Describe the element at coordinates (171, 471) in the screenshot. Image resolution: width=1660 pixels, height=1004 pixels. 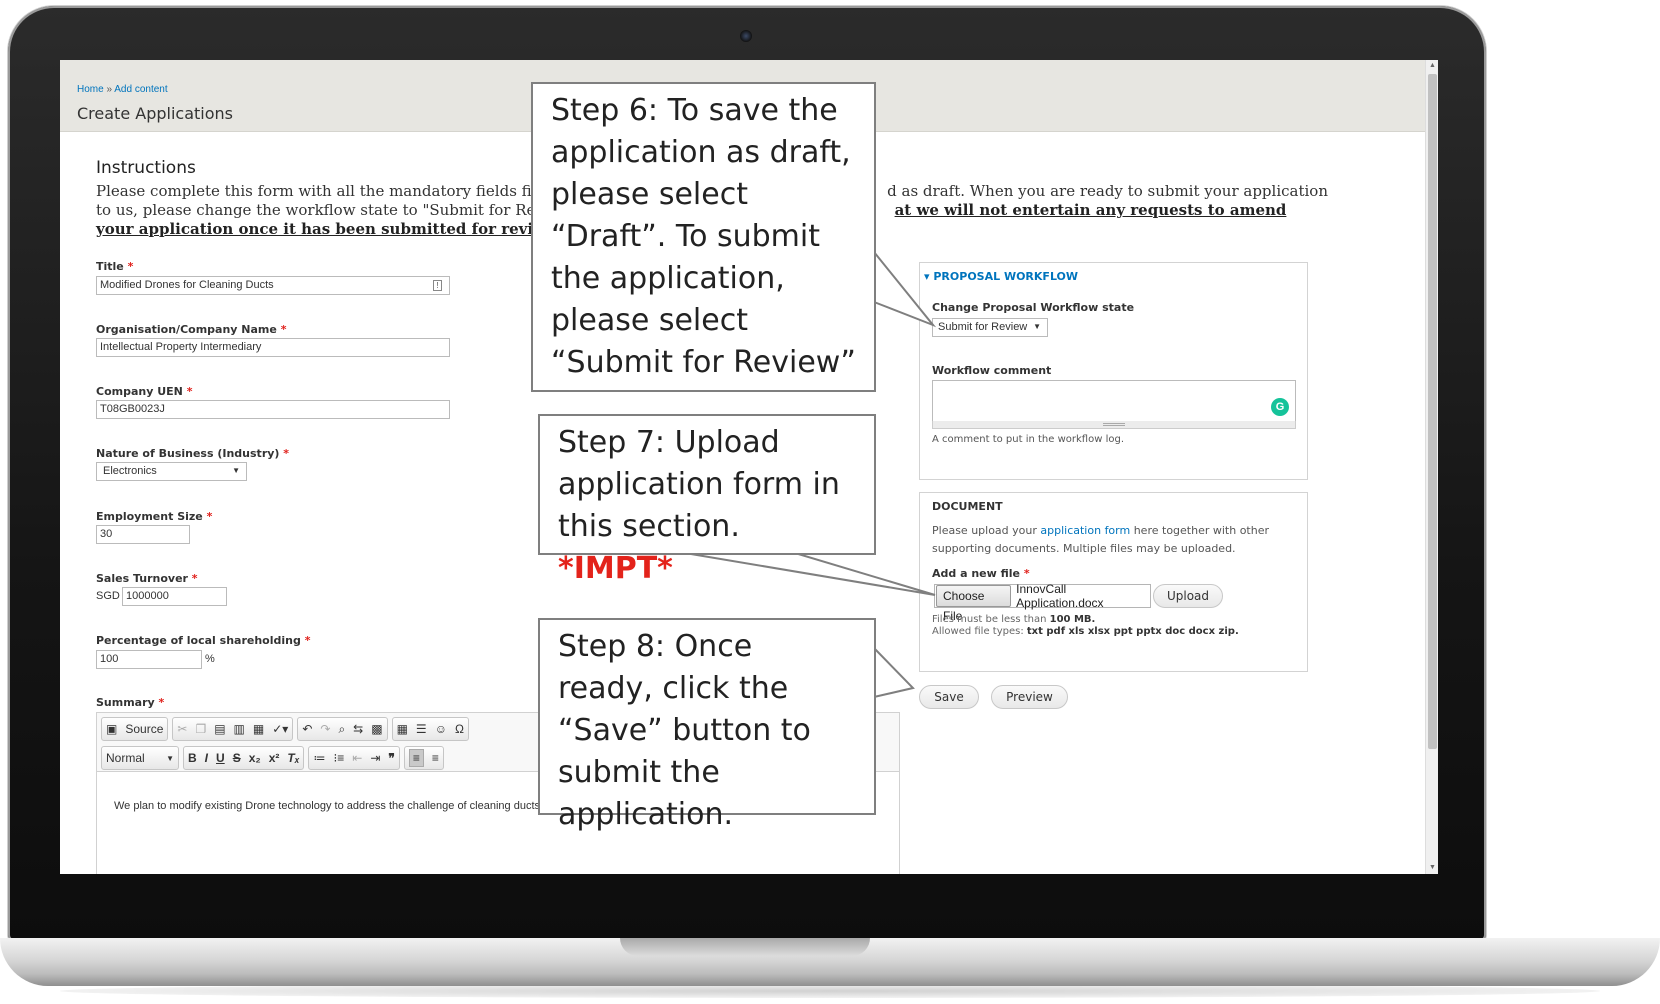
I see `industry-select: Electronics ▼` at that location.